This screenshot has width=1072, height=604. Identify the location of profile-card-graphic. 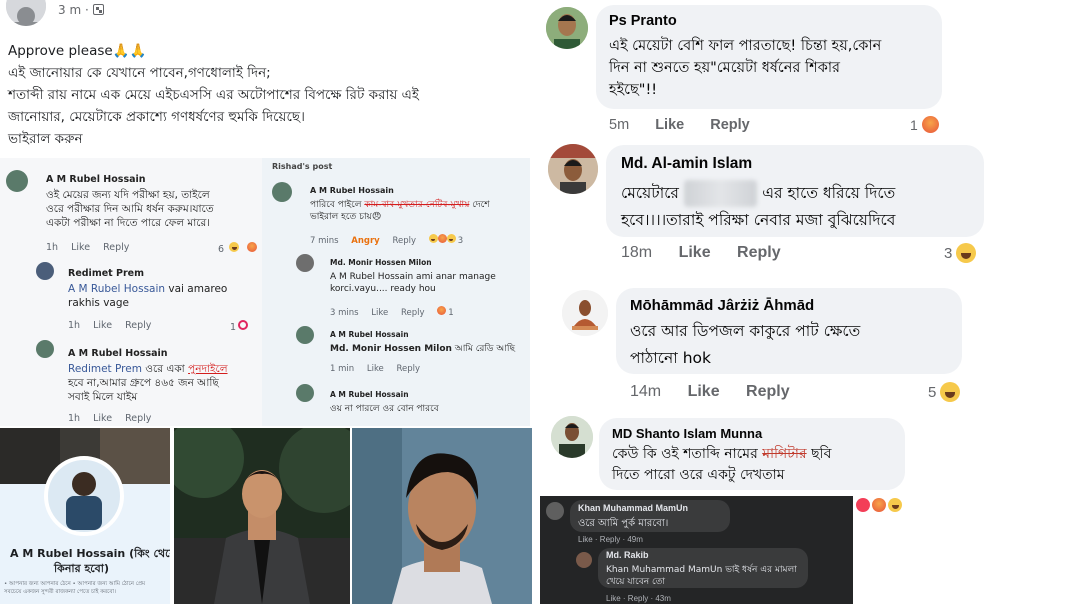
(85, 516).